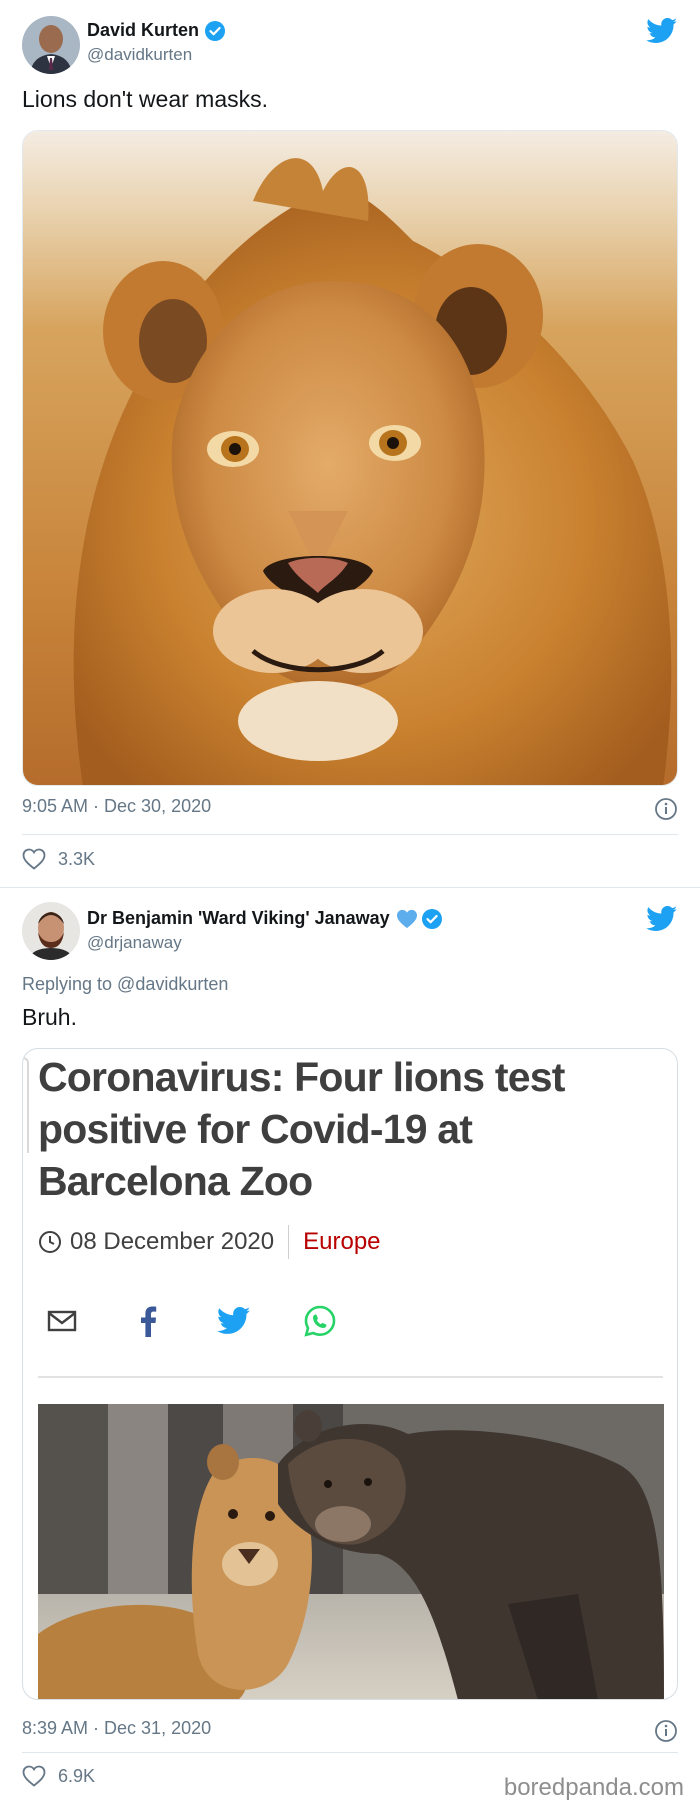  What do you see at coordinates (143, 30) in the screenshot?
I see `author-name: David Kurten` at bounding box center [143, 30].